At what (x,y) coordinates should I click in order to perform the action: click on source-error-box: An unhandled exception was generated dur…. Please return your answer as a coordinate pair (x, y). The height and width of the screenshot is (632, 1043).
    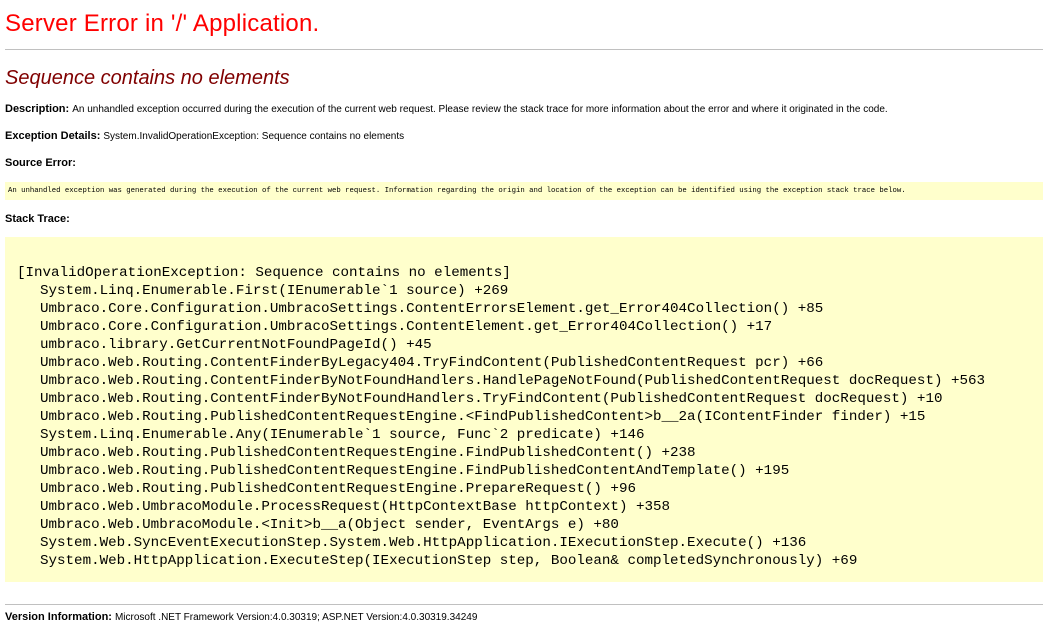
    Looking at the image, I should click on (524, 191).